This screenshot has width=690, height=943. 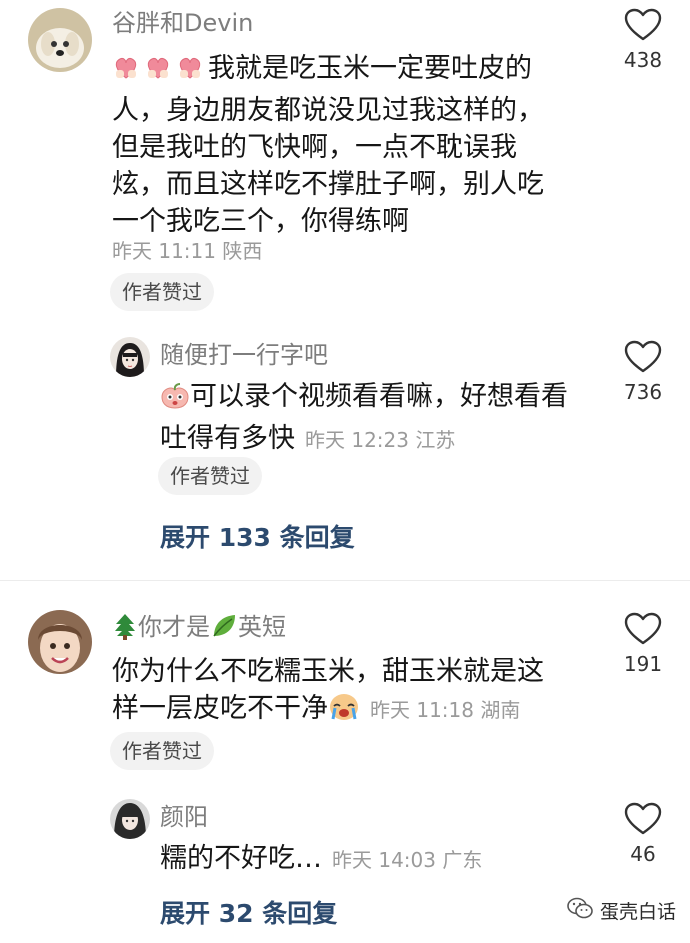 What do you see at coordinates (224, 629) in the screenshot?
I see `leaf-emoji-icon` at bounding box center [224, 629].